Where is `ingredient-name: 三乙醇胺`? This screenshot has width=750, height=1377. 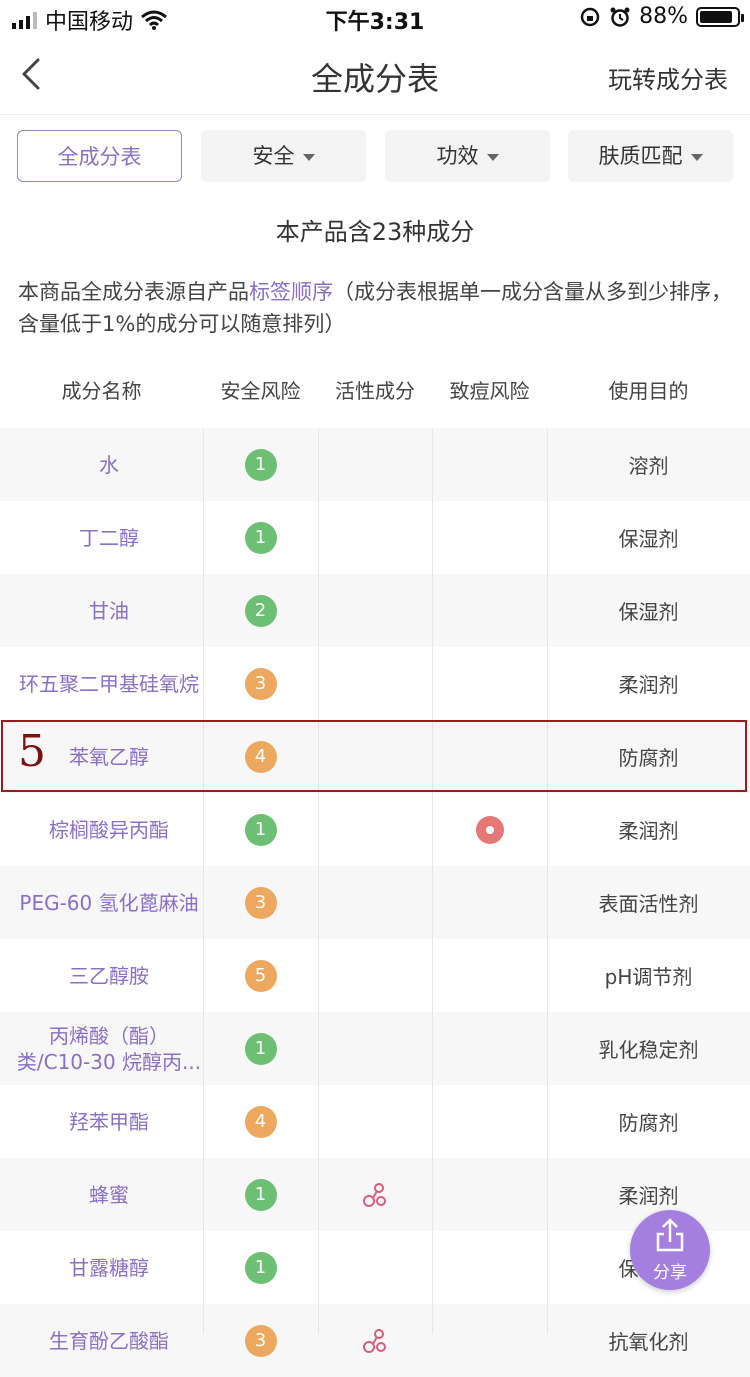 ingredient-name: 三乙醇胺 is located at coordinates (109, 975).